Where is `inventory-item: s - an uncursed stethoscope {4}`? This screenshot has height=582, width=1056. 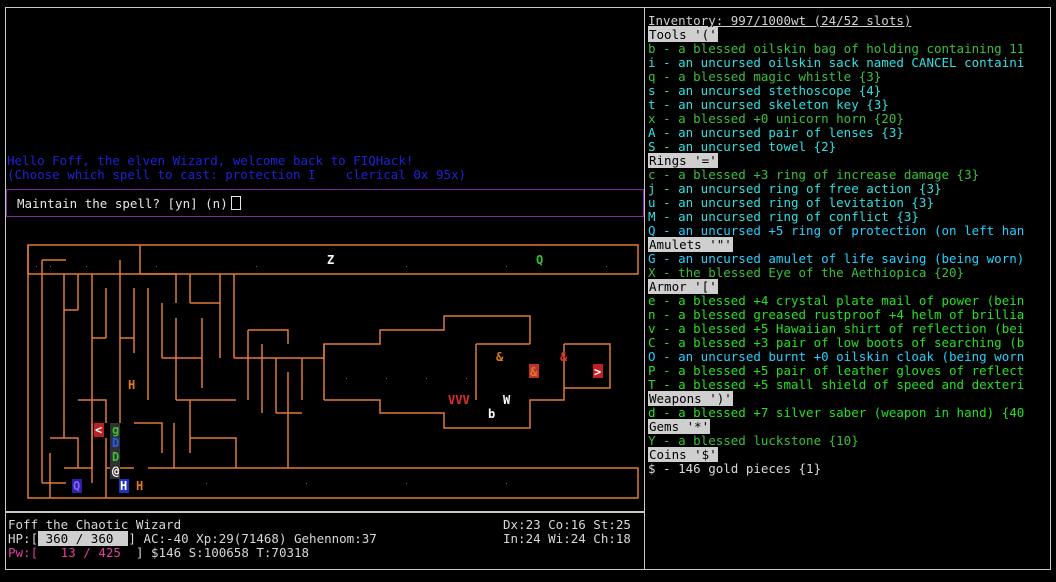
inventory-item: s - an uncursed stethoscope {4} is located at coordinates (764, 91).